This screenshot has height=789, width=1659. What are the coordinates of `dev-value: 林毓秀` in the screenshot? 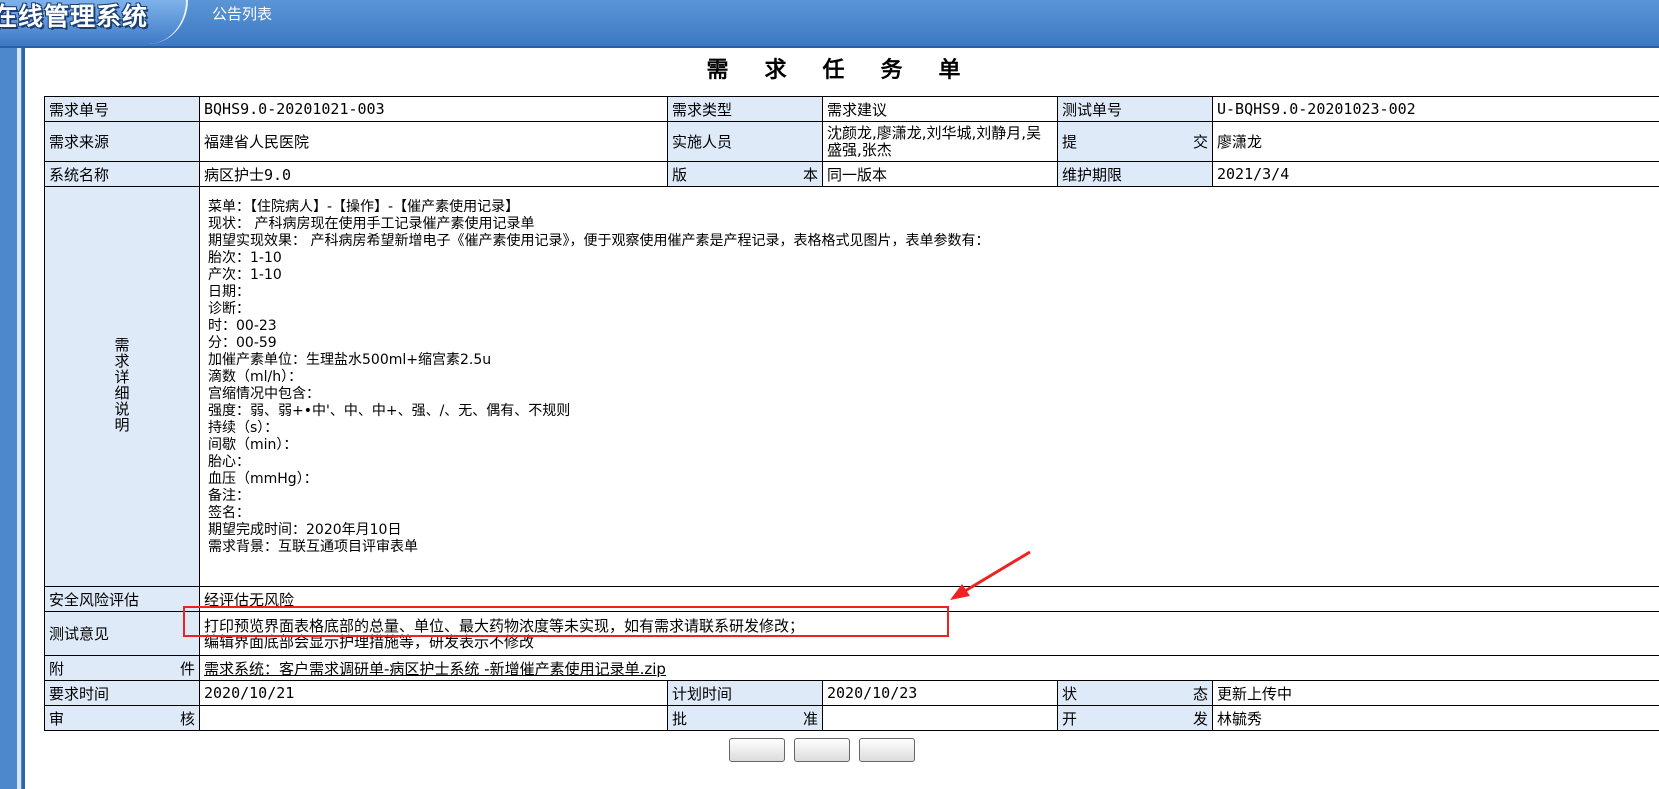 It's located at (1435, 718).